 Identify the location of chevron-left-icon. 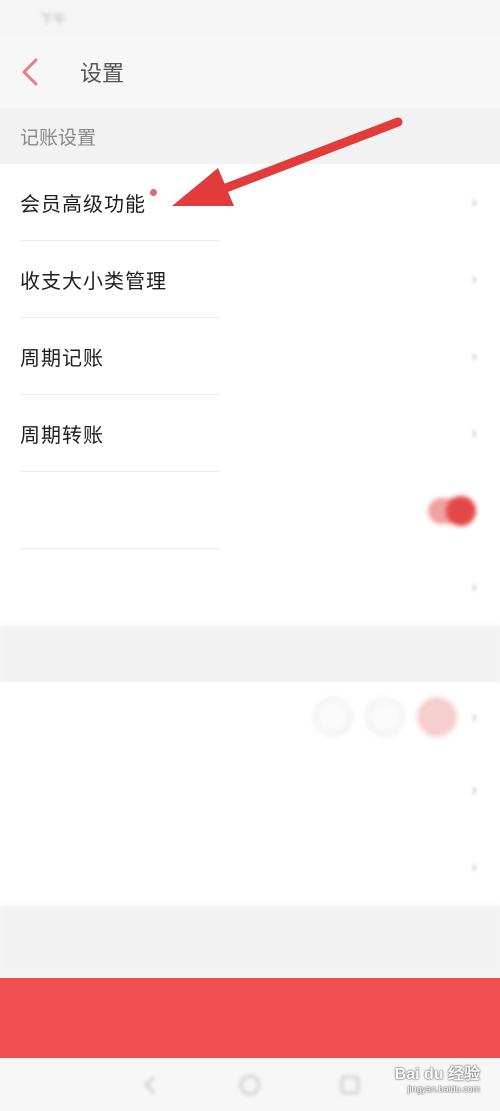
(30, 72).